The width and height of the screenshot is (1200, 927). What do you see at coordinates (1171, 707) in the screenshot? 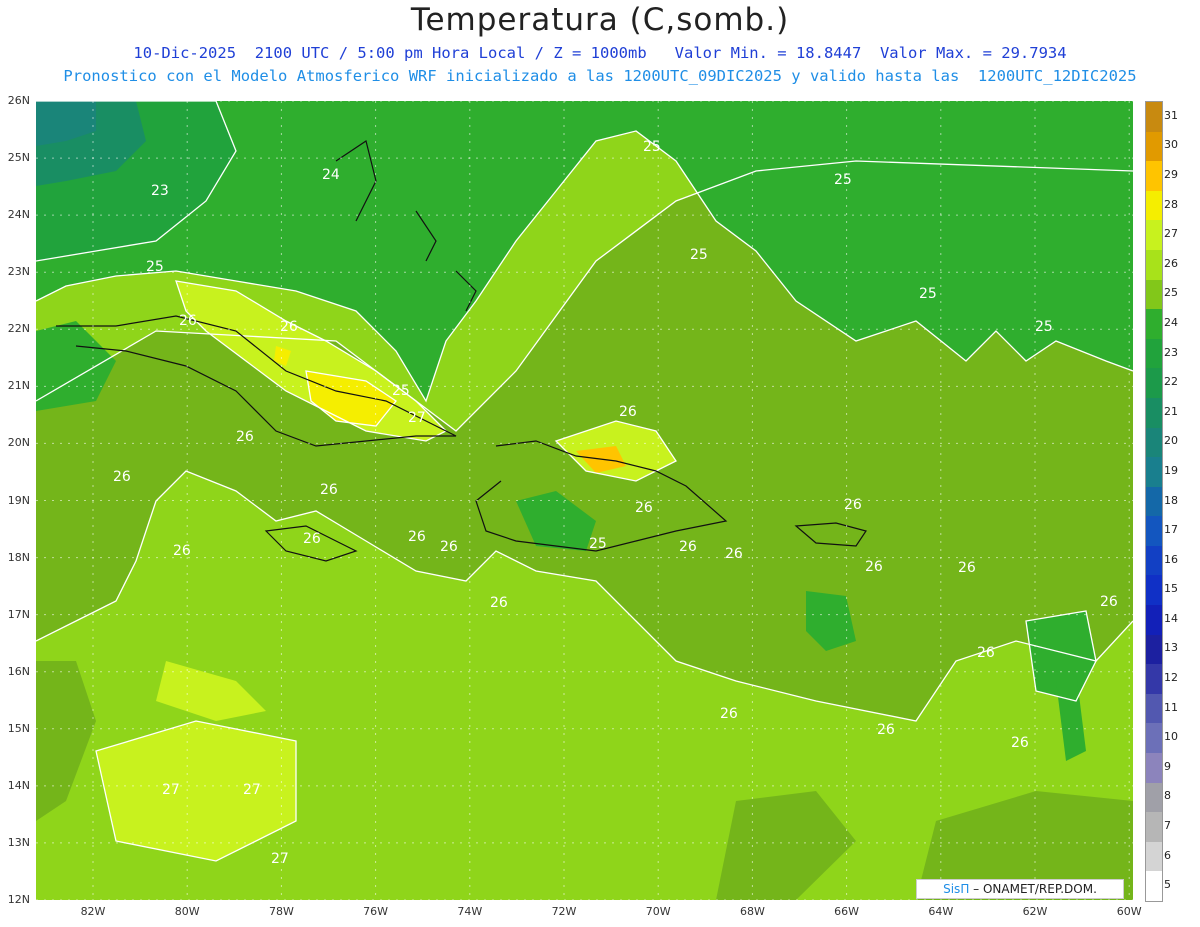
I see `colorbar-label: 11` at bounding box center [1171, 707].